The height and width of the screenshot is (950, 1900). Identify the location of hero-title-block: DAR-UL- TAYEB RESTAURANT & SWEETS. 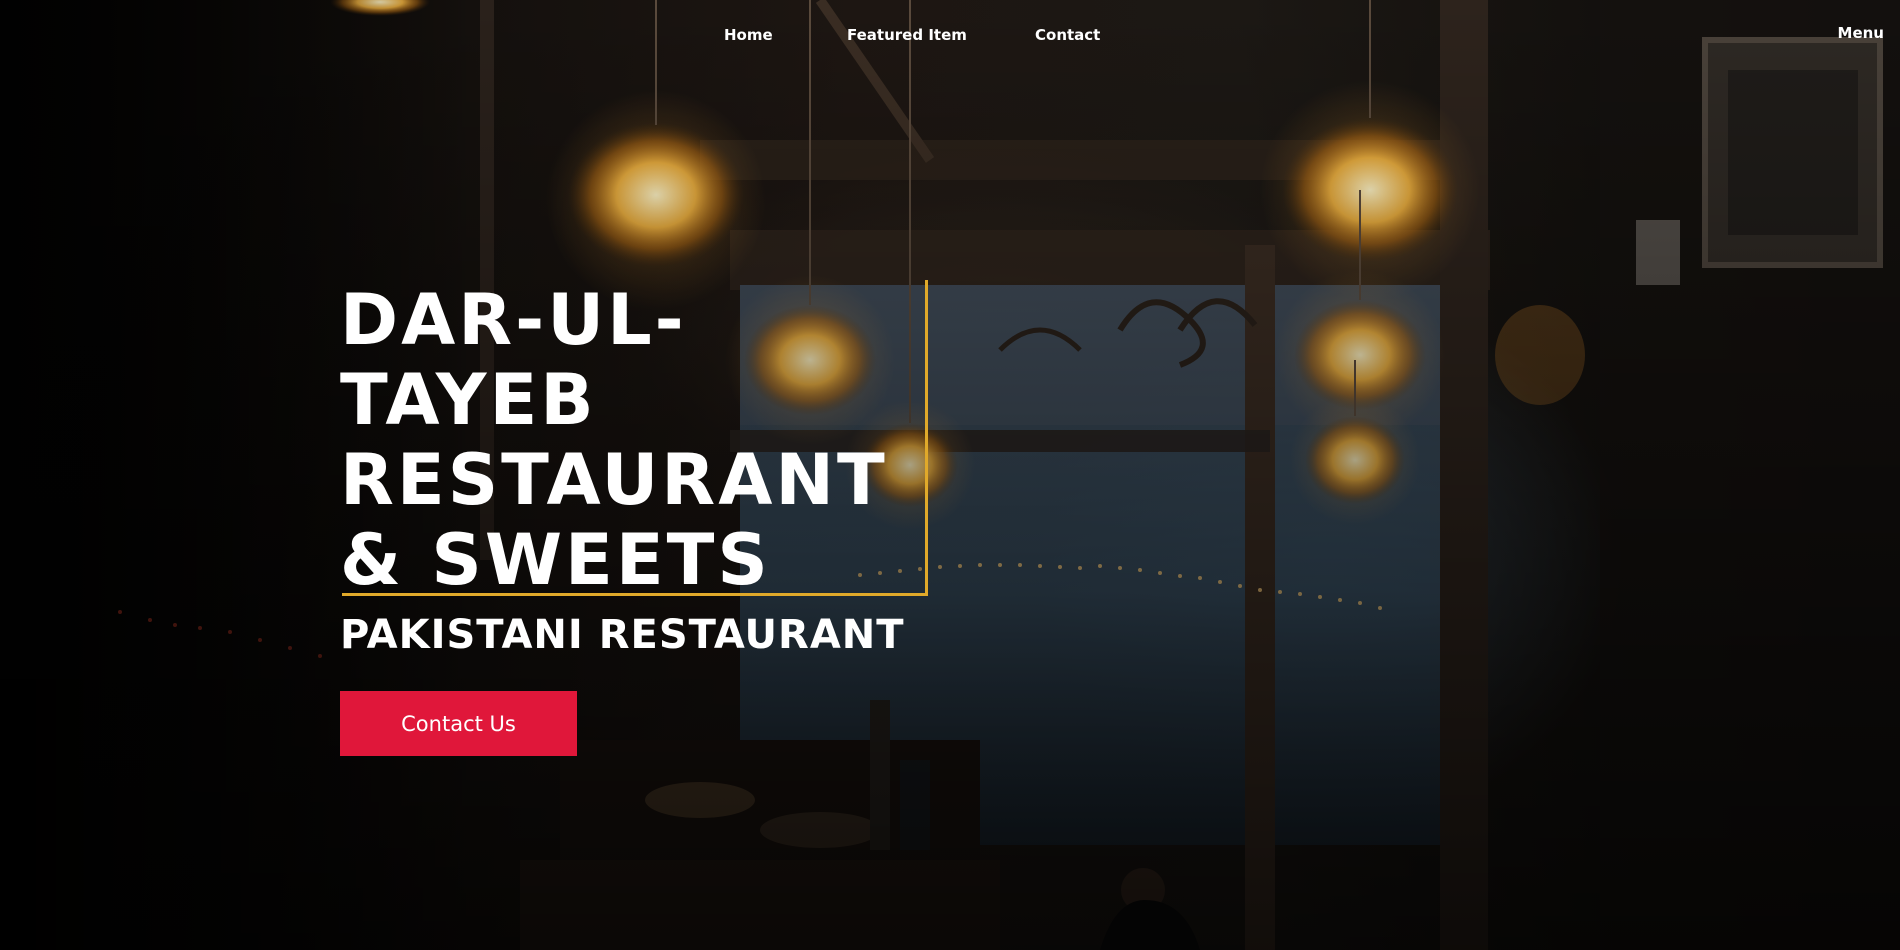
(620, 440).